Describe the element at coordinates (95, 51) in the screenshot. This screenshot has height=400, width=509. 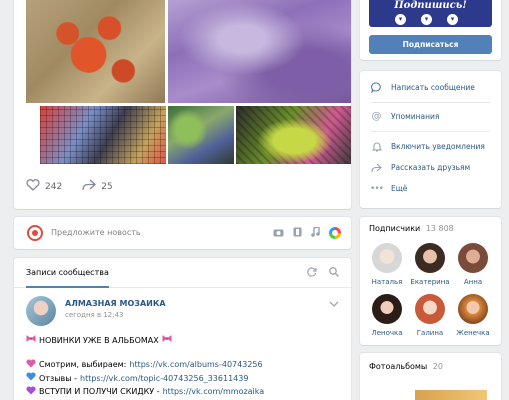
I see `photo-starfish-mosaic` at that location.